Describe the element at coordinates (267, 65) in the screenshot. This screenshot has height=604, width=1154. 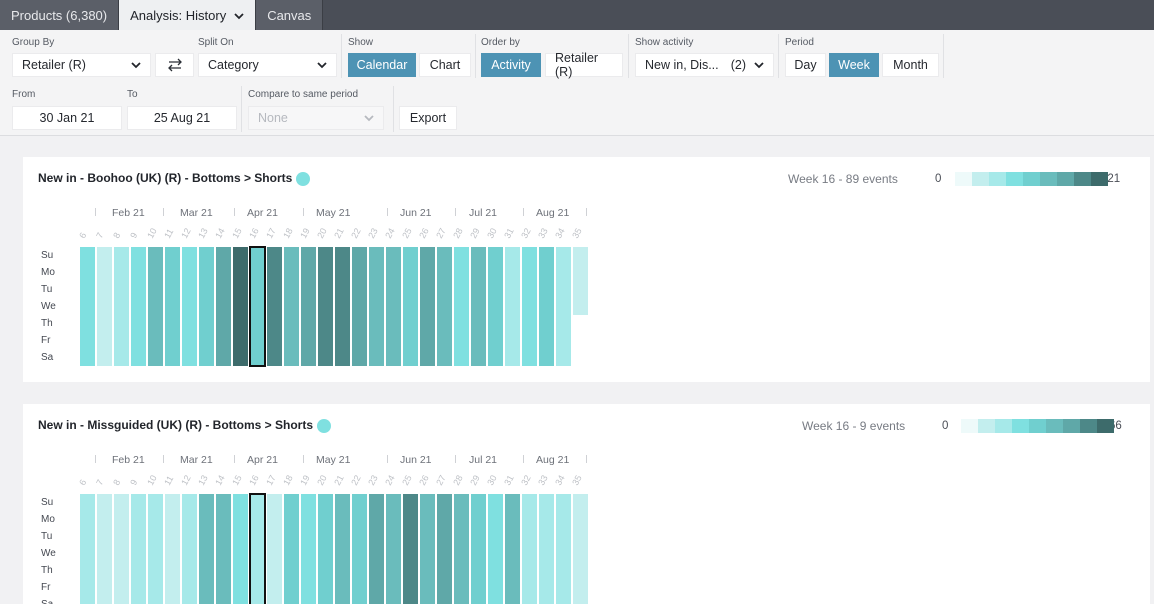
I see `split-on-select: Category` at that location.